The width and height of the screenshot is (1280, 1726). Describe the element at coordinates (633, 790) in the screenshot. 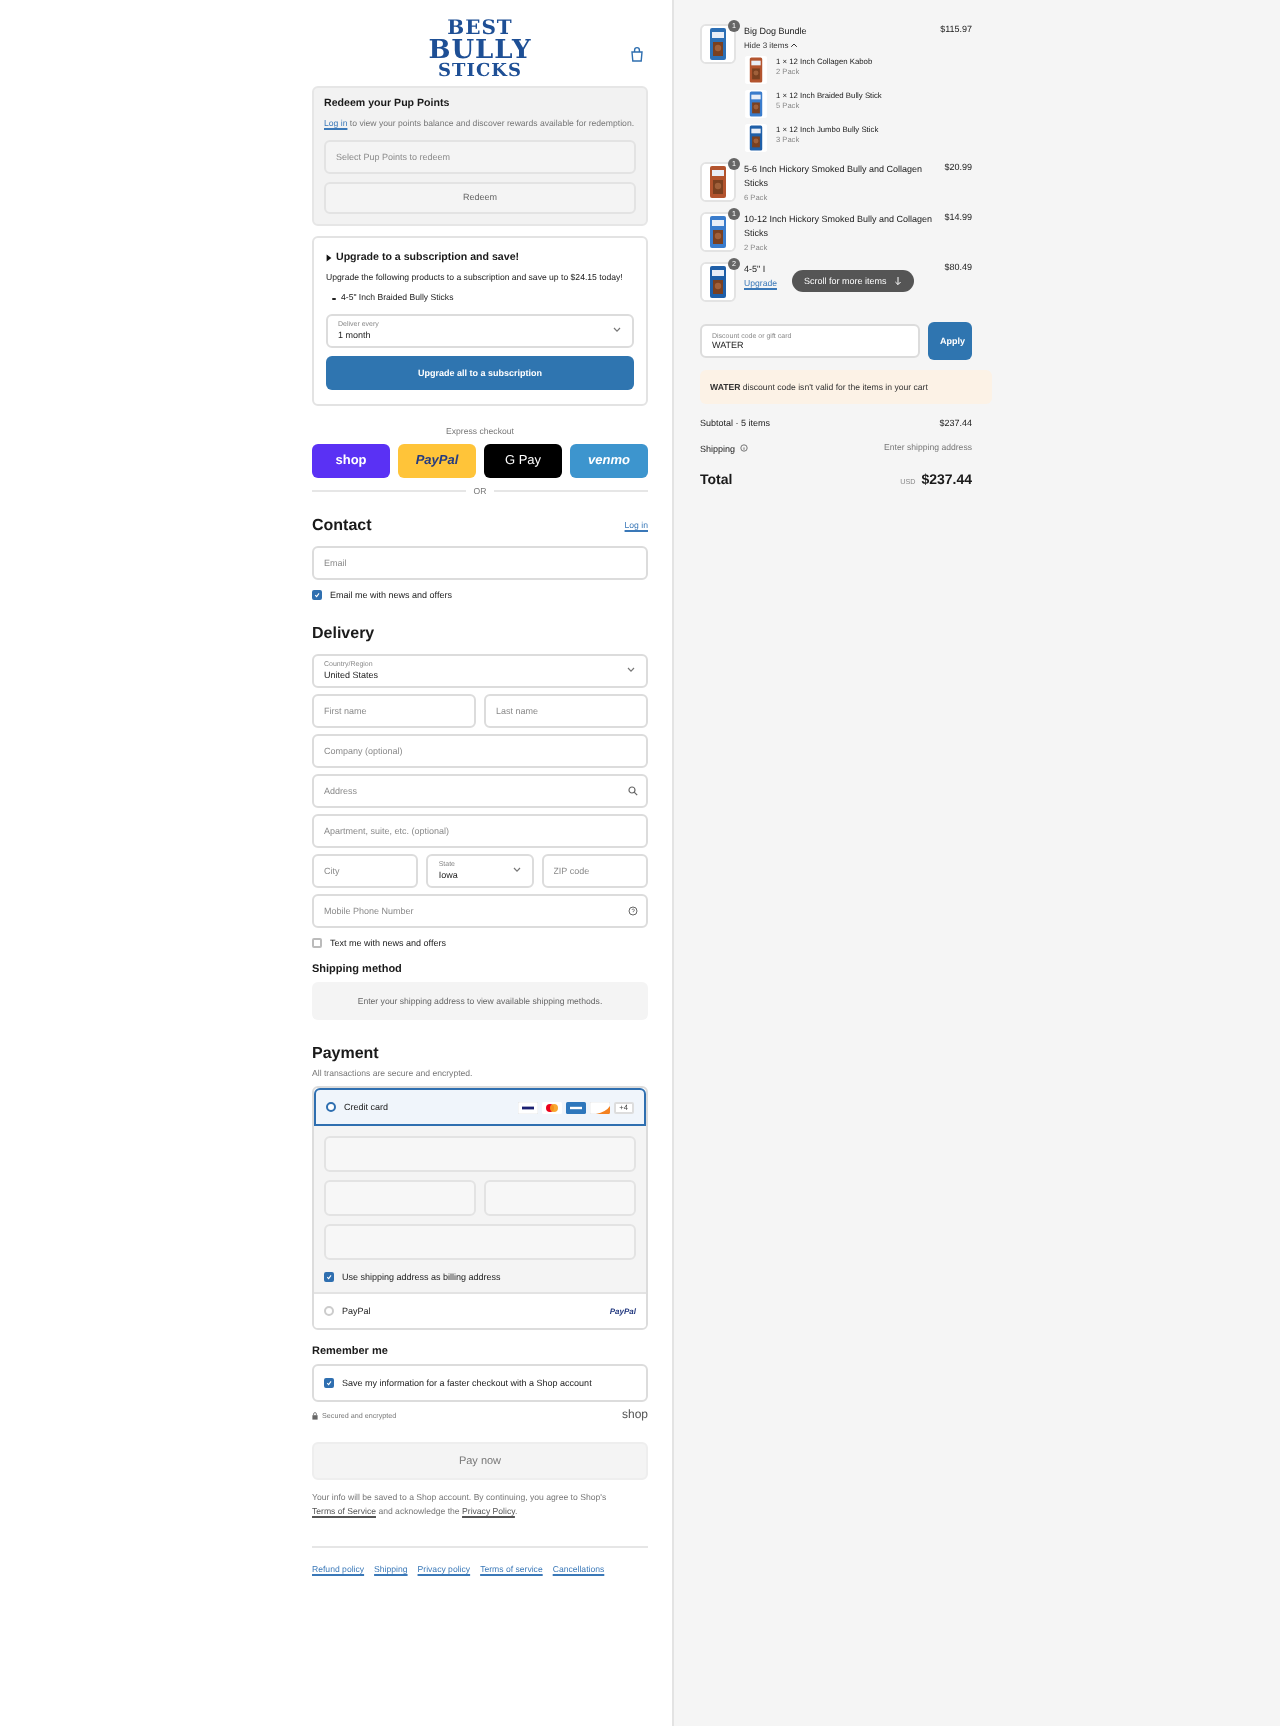

I see `search-icon` at that location.